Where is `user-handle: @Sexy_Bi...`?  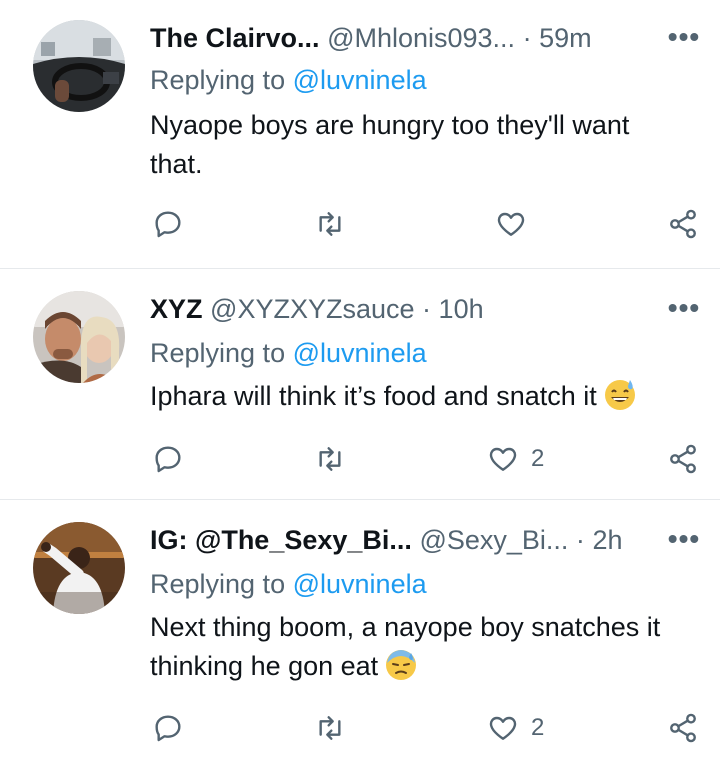 user-handle: @Sexy_Bi... is located at coordinates (493, 540).